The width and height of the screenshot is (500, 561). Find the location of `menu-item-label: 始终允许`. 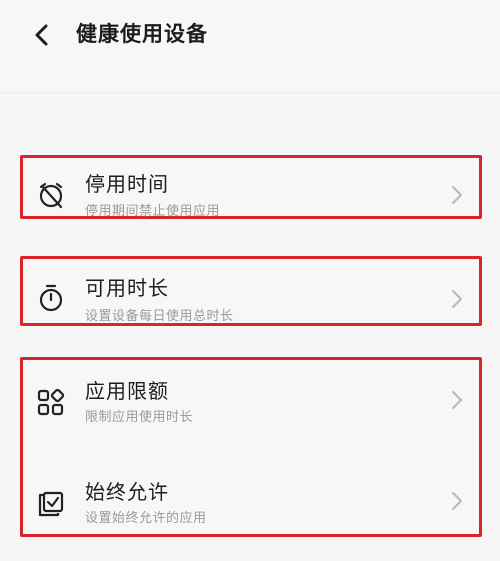

menu-item-label: 始终允许 is located at coordinates (127, 492).